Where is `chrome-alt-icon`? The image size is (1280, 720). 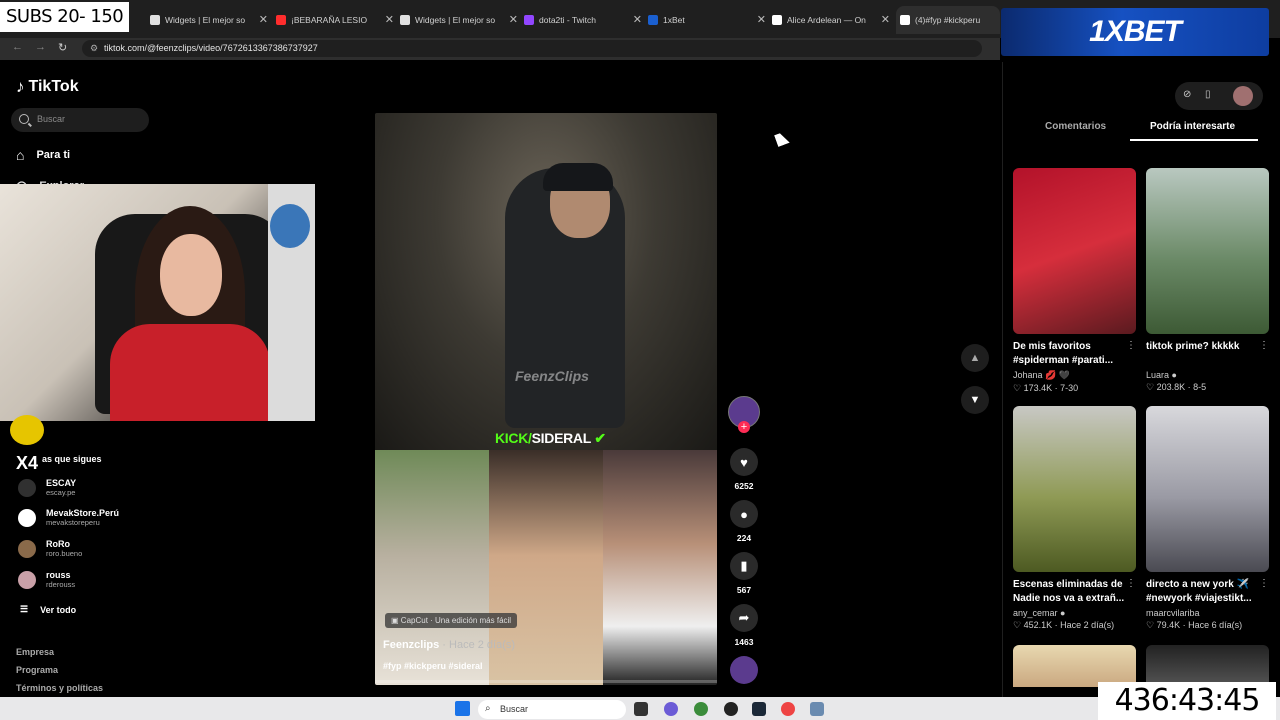
chrome-alt-icon is located at coordinates (788, 709).